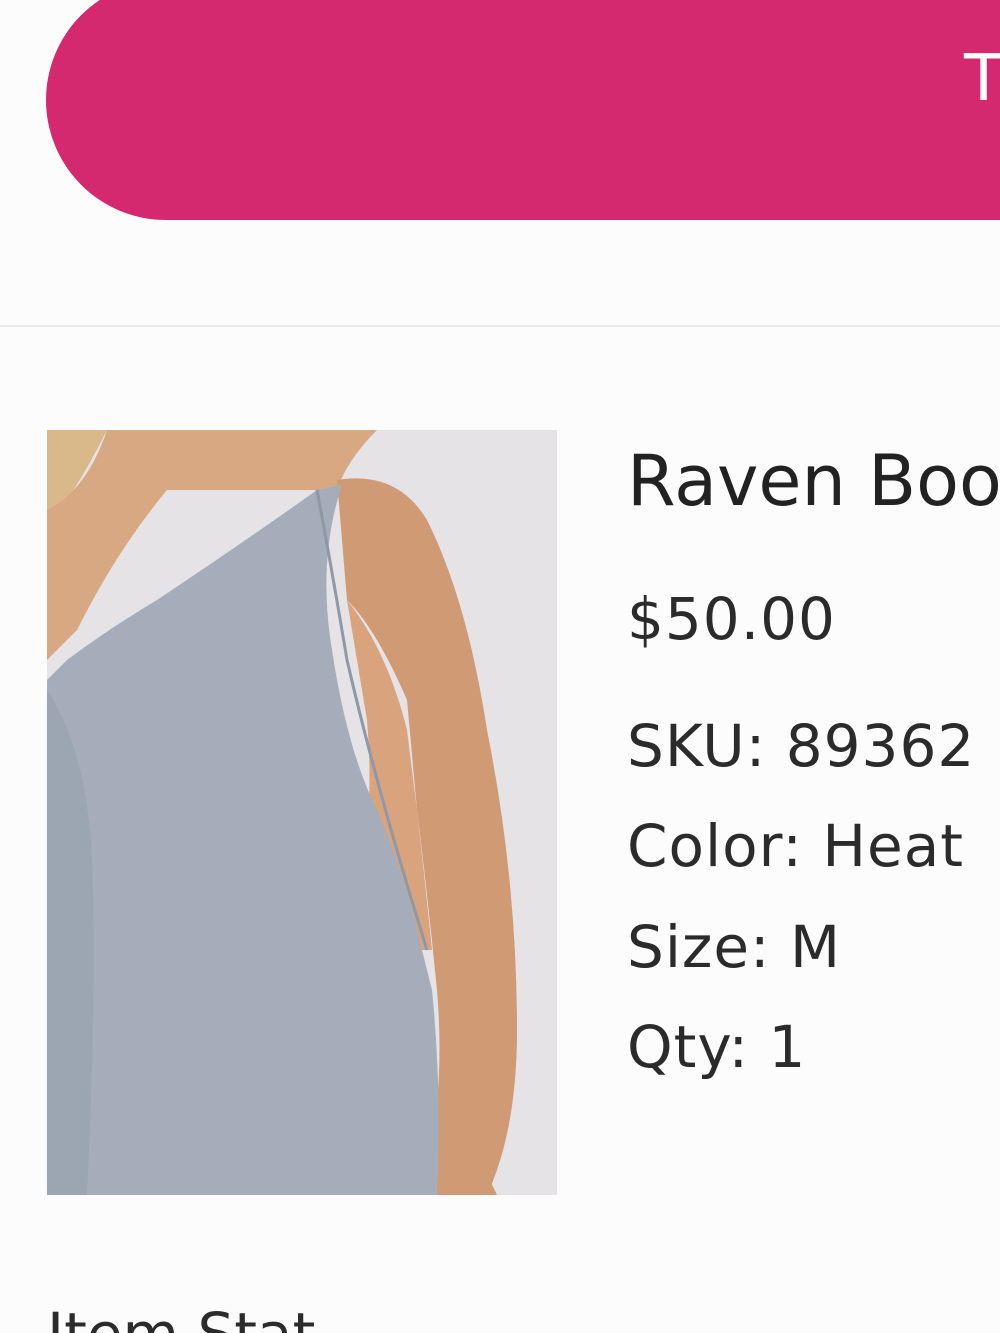  I want to click on qty-label: Qty:, so click(688, 1047).